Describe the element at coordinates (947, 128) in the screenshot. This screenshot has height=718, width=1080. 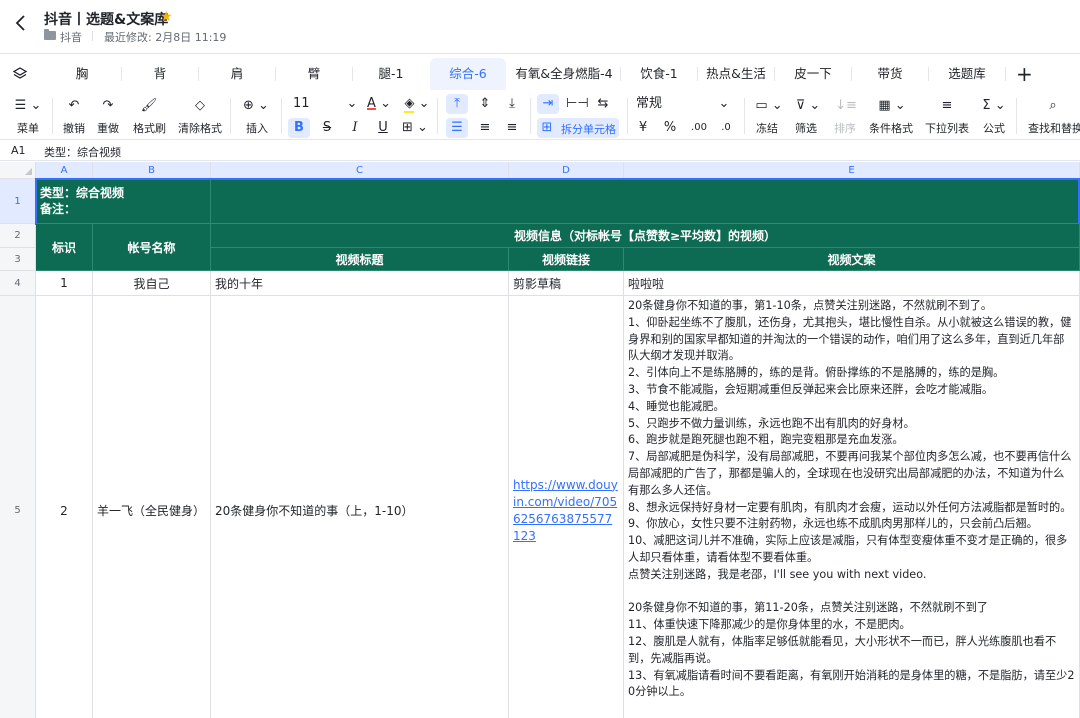
I see `dropdown-list-button: 下拉列表` at that location.